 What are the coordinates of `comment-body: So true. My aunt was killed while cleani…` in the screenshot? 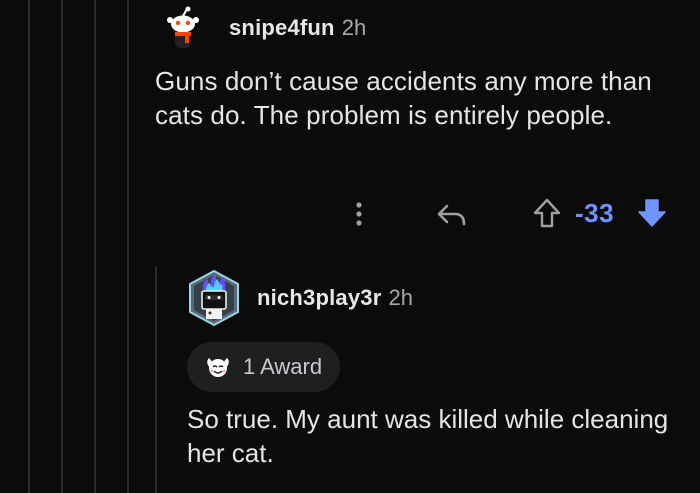 It's located at (428, 436).